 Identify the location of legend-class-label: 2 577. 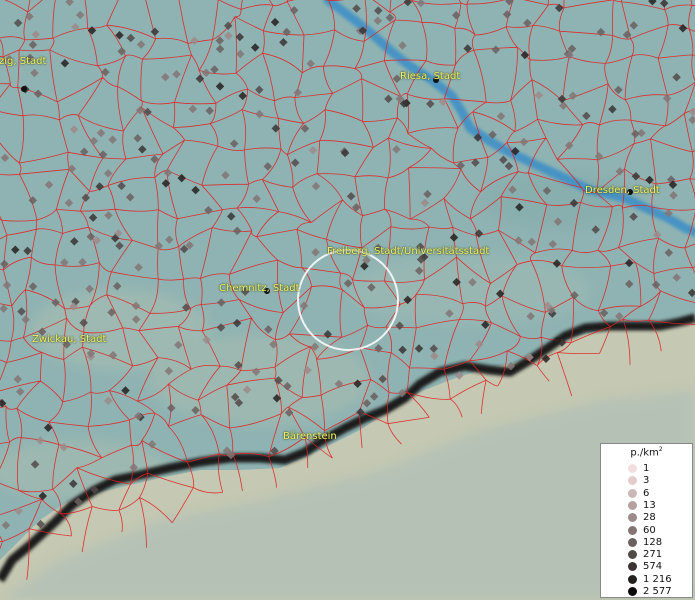
(657, 591).